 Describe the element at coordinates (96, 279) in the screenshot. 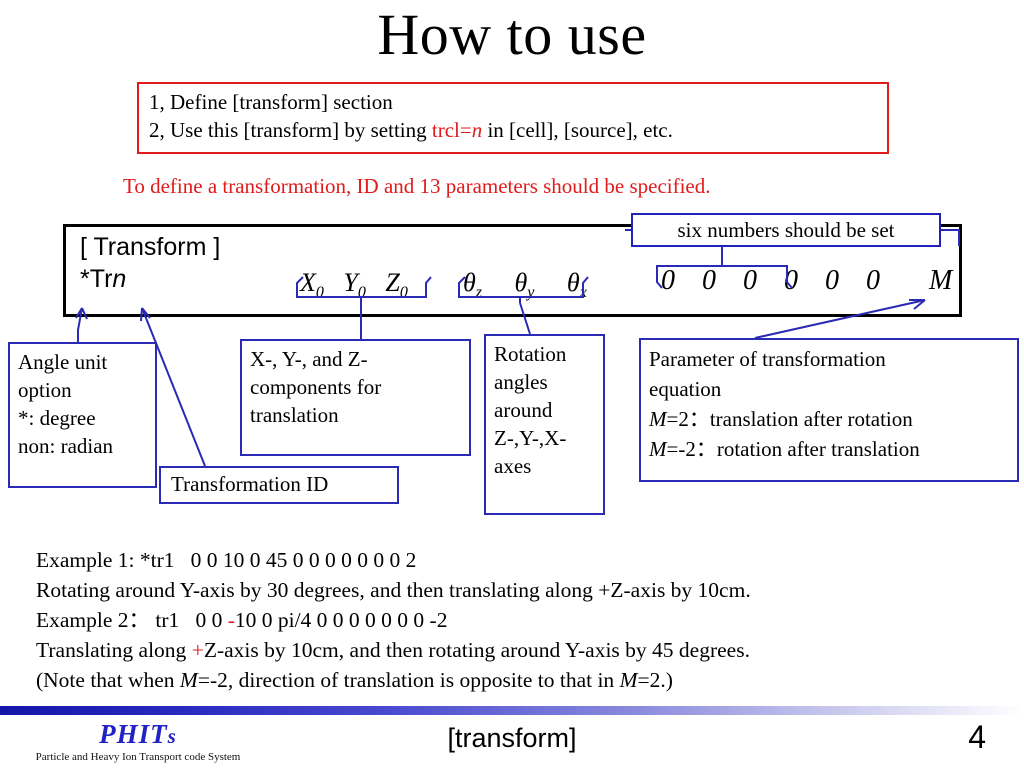

I see `card-prefix: *Tr` at that location.